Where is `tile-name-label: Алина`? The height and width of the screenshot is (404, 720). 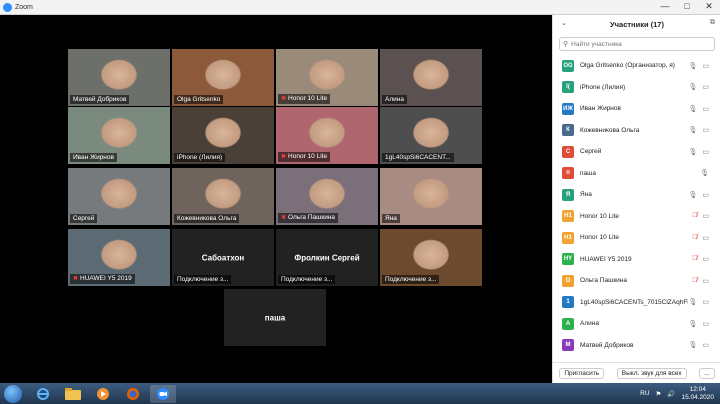 tile-name-label: Алина is located at coordinates (394, 99).